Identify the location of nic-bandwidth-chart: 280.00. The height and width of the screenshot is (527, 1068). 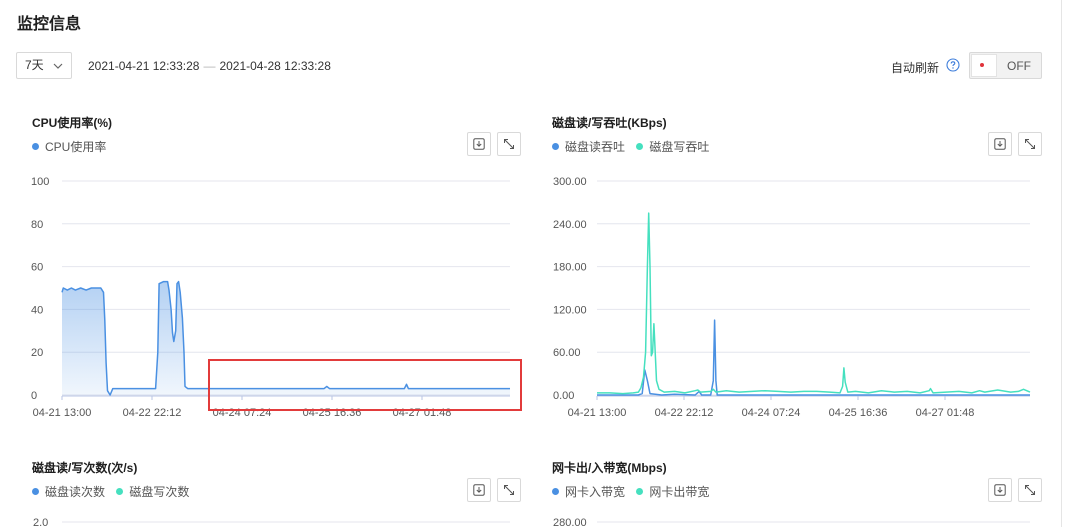
(791, 522).